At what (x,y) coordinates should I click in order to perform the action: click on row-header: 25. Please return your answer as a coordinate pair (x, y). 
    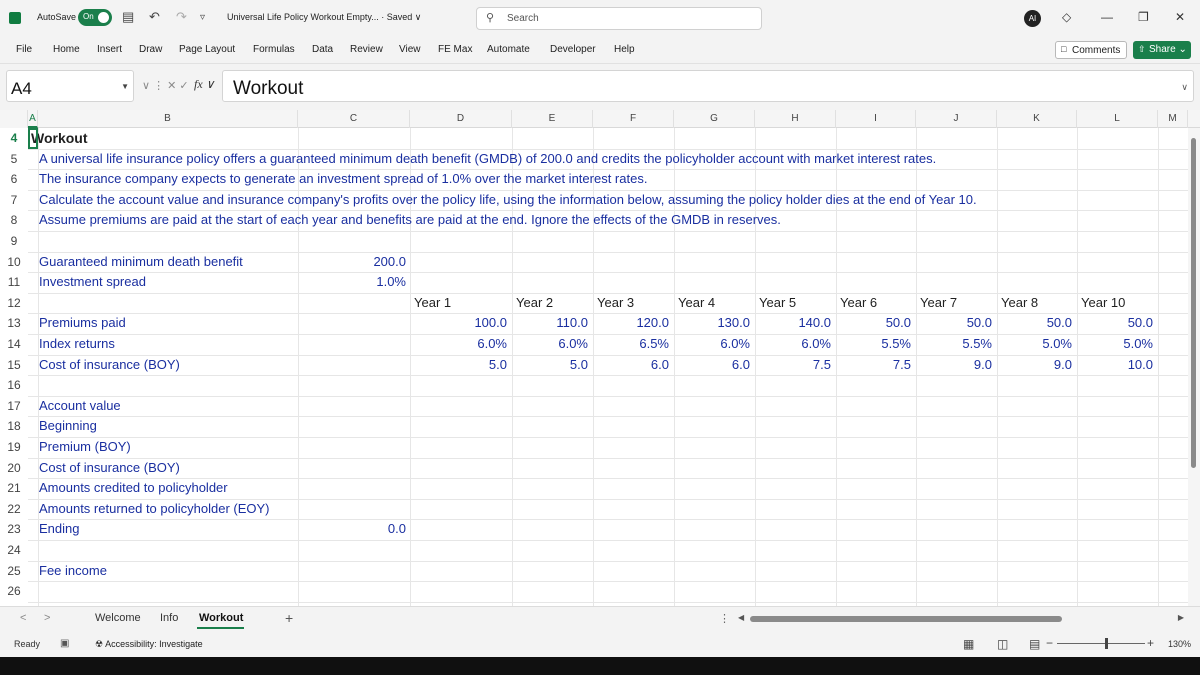
    Looking at the image, I should click on (14, 571).